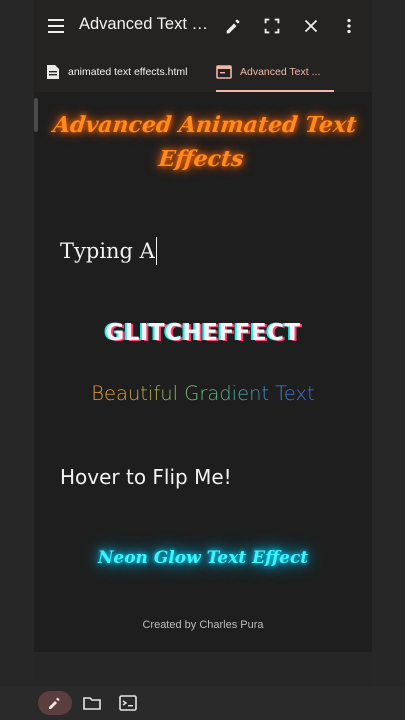  What do you see at coordinates (57, 26) in the screenshot?
I see `menu-icon` at bounding box center [57, 26].